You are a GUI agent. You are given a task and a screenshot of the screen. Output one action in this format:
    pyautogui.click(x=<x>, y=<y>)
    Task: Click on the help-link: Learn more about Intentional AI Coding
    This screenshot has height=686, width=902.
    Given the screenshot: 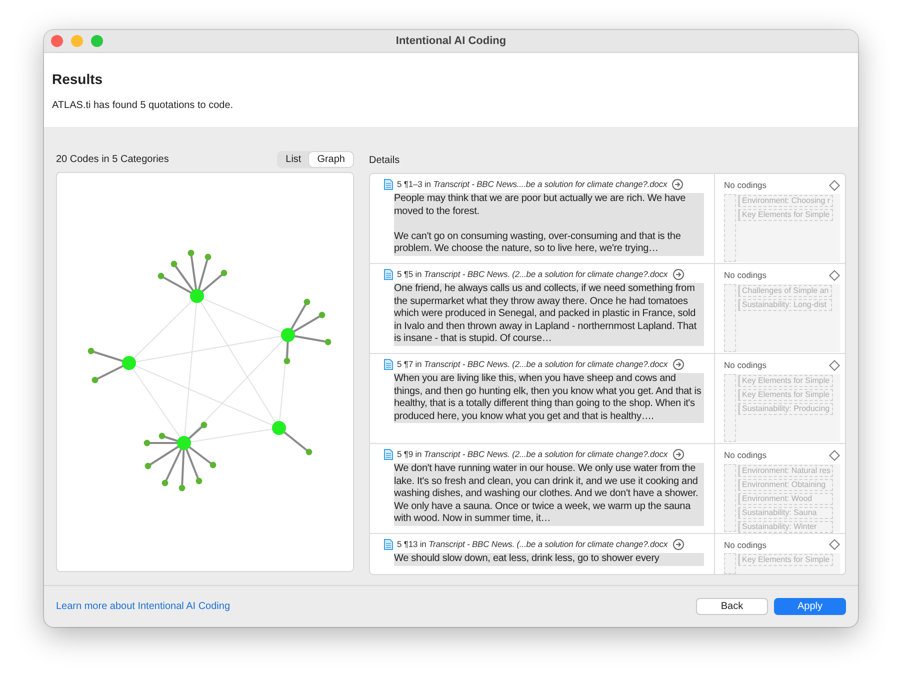 What is the action you would take?
    pyautogui.click(x=143, y=606)
    